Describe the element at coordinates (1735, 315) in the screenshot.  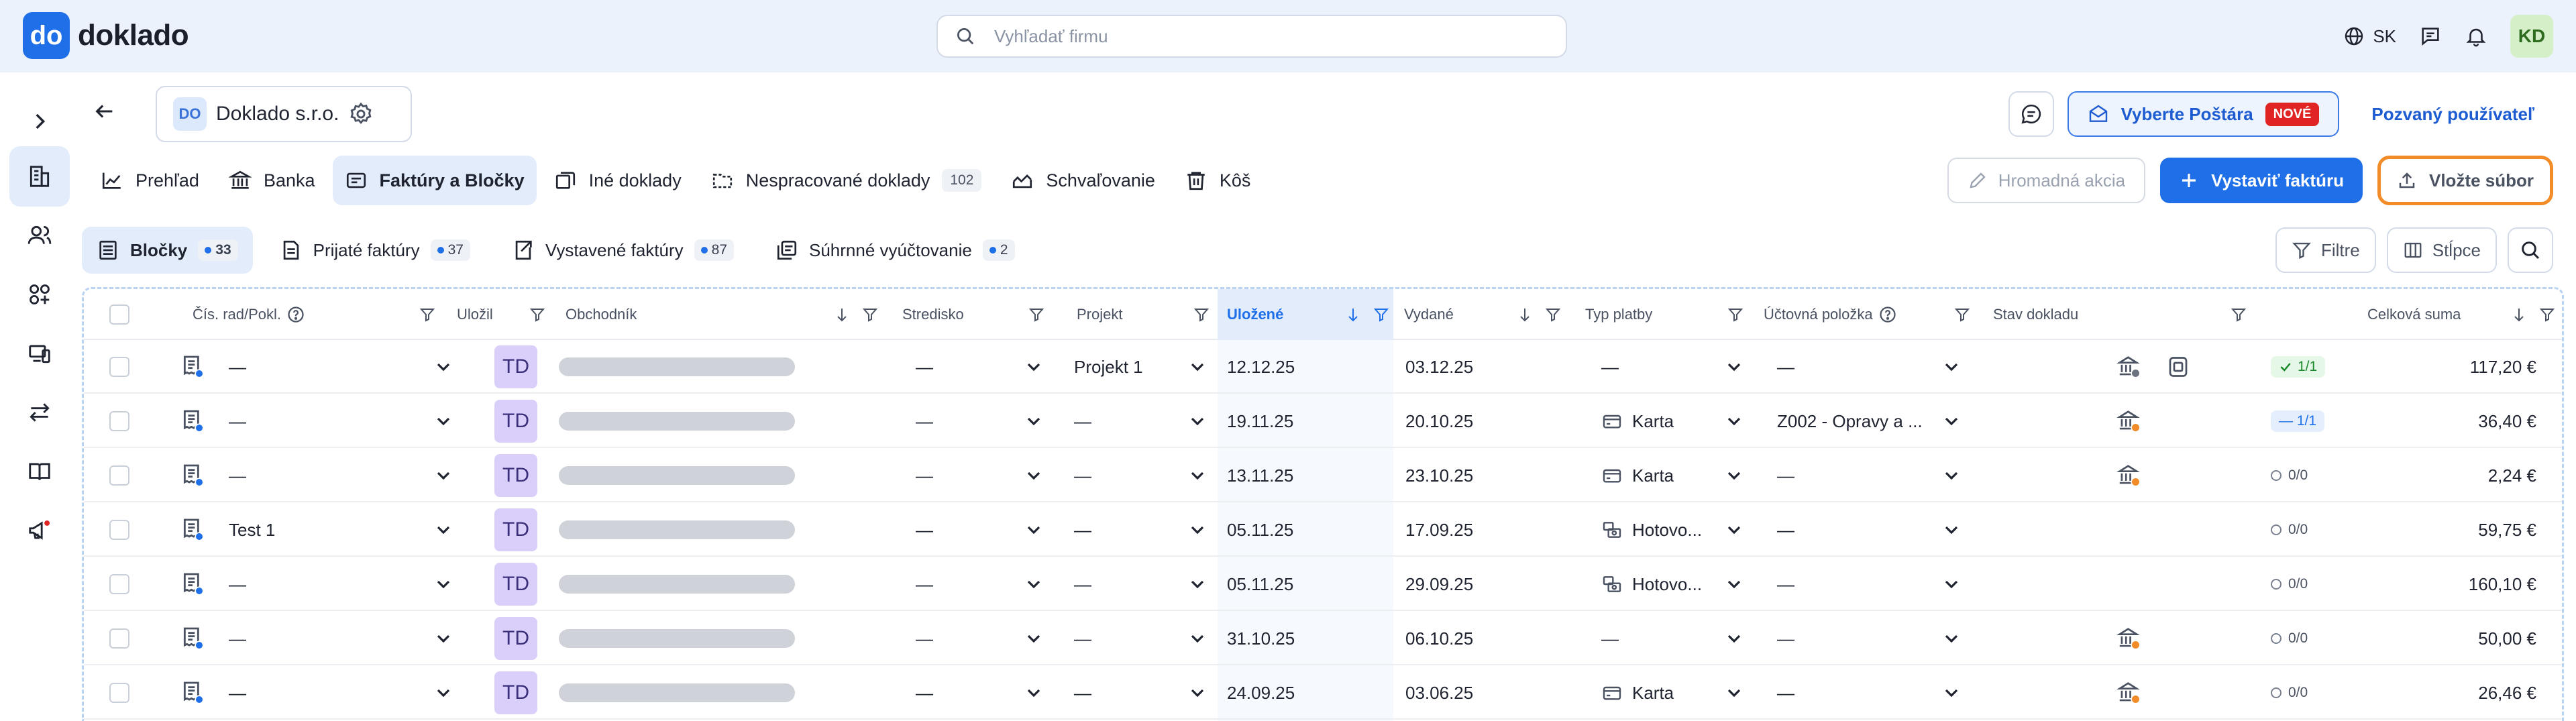
I see `col-payment-filter` at that location.